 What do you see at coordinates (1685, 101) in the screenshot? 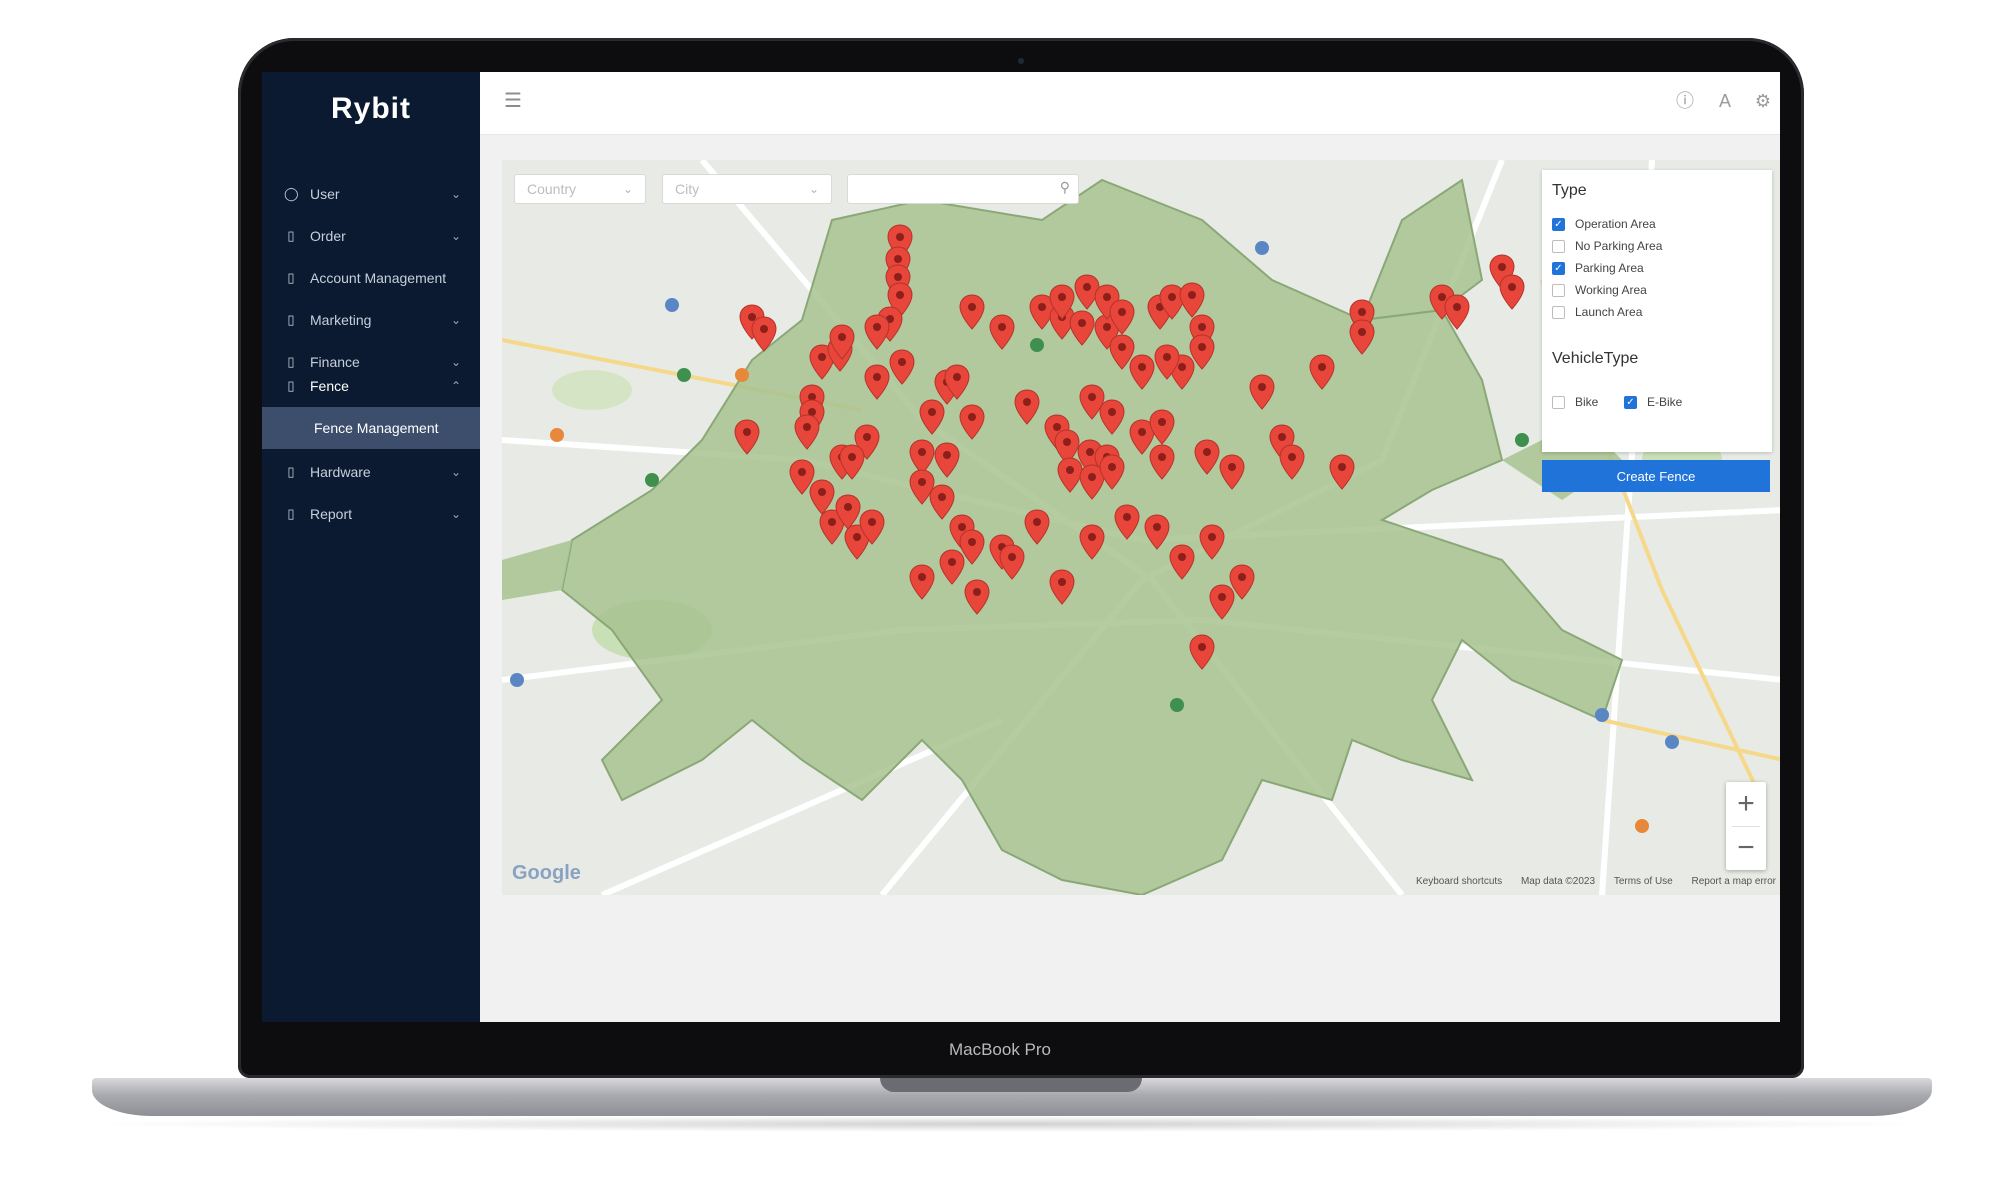
I see `help-icon: ⓘ` at bounding box center [1685, 101].